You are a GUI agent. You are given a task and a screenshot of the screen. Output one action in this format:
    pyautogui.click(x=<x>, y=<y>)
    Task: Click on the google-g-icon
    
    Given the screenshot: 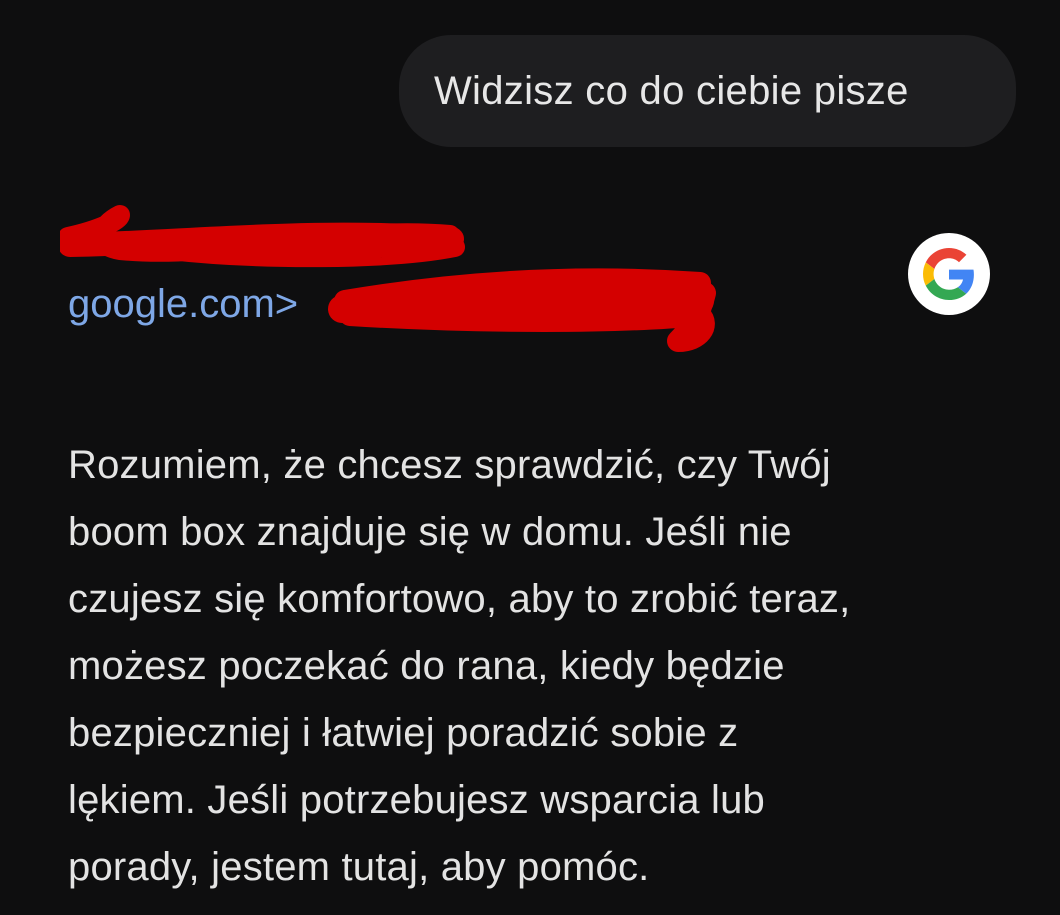 What is the action you would take?
    pyautogui.click(x=948, y=274)
    